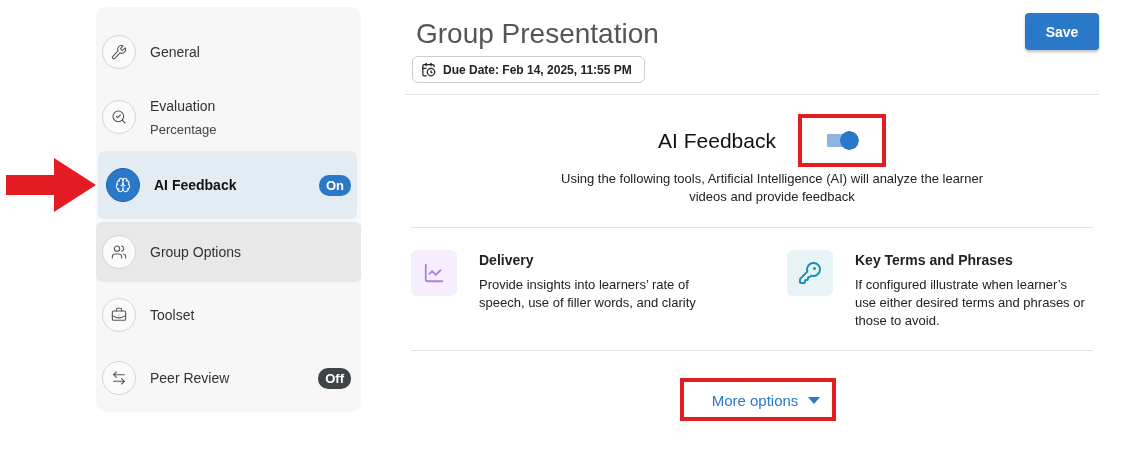  What do you see at coordinates (228, 315) in the screenshot?
I see `sidebar-item: Toolset` at bounding box center [228, 315].